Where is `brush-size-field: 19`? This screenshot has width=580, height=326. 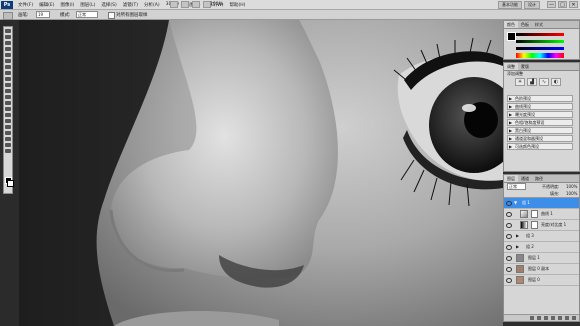
brush-size-field: 19 is located at coordinates (43, 14).